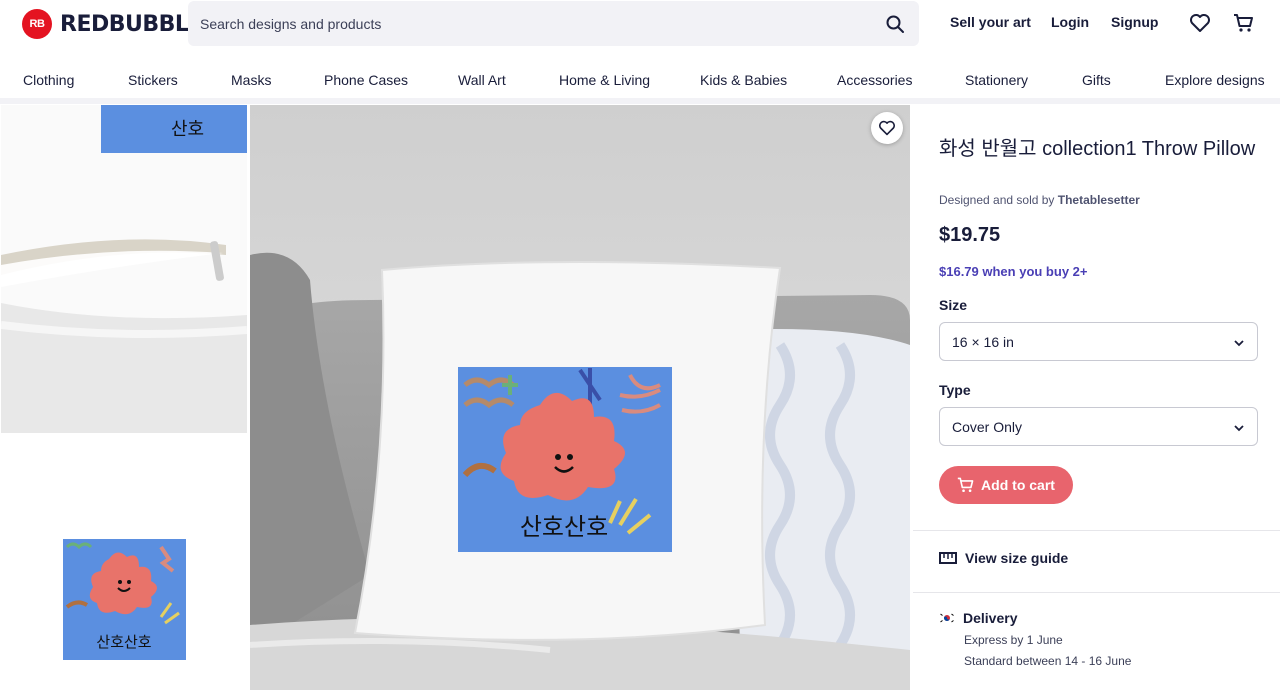 The width and height of the screenshot is (1280, 690). Describe the element at coordinates (983, 341) in the screenshot. I see `size-value: 16 × 16 in` at that location.